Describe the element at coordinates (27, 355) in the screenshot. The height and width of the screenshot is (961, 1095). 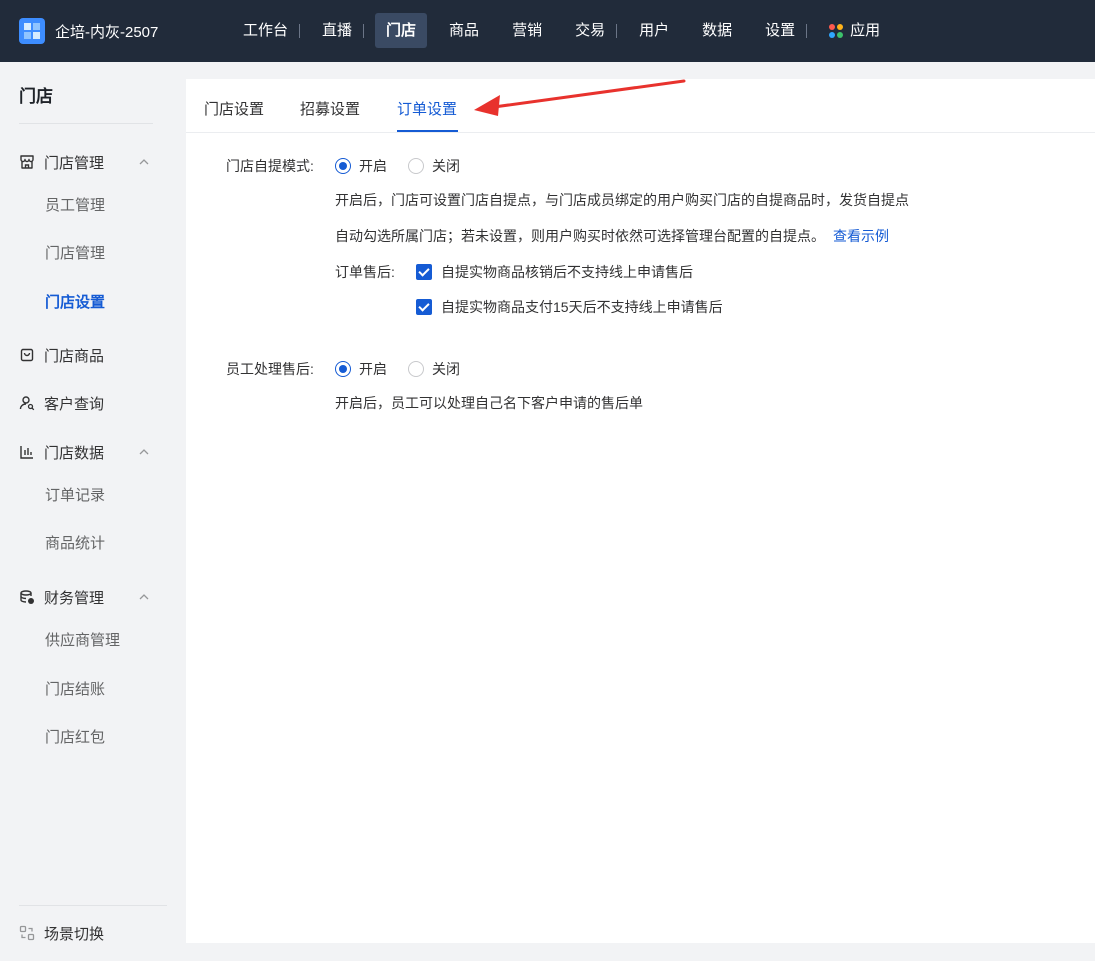
I see `bag-icon` at that location.